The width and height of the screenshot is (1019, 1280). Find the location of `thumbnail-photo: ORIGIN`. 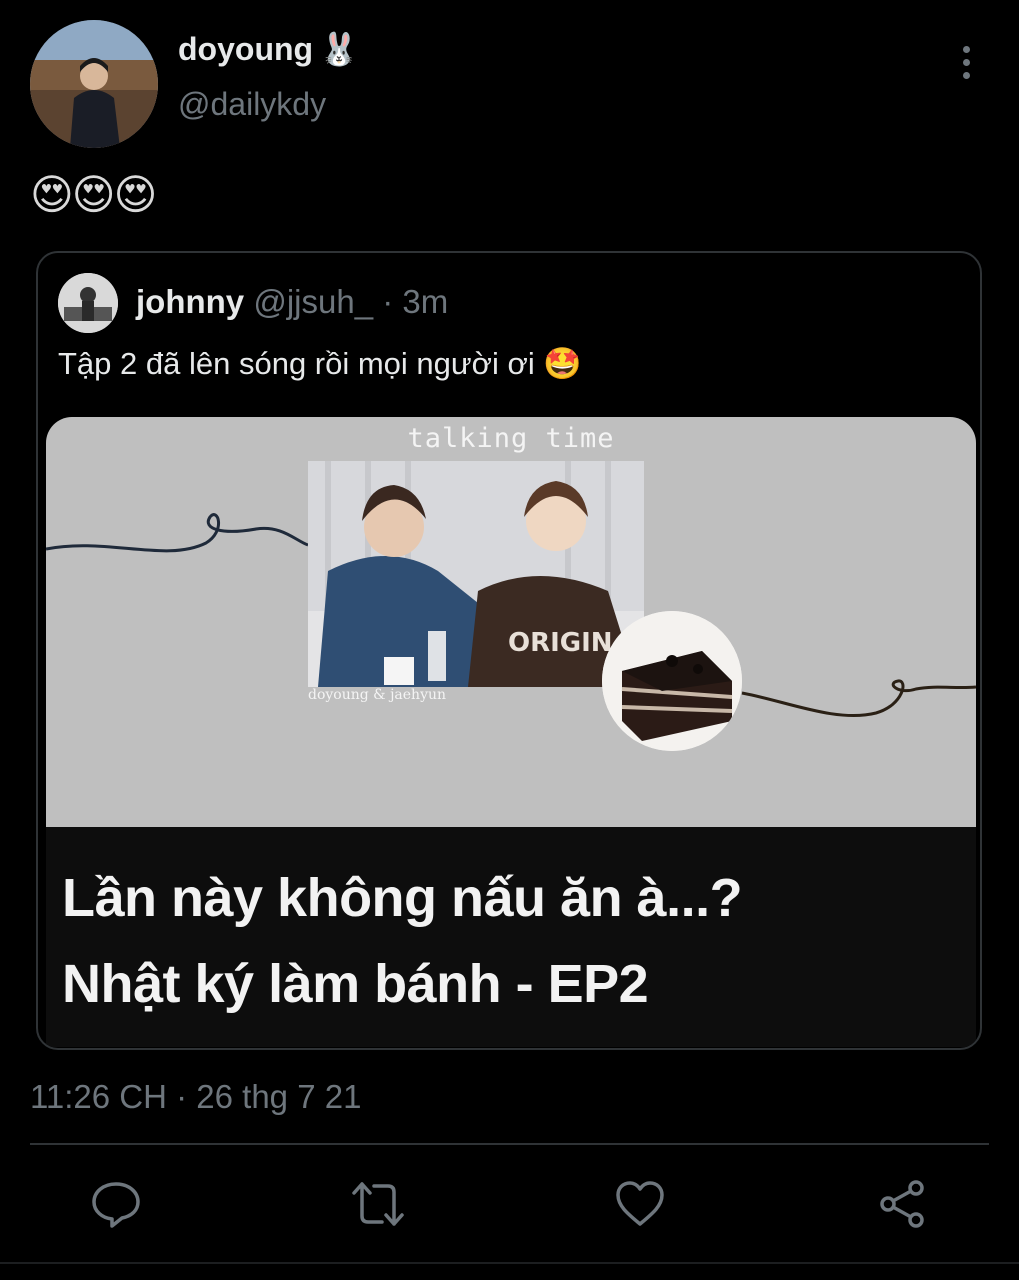

thumbnail-photo: ORIGIN is located at coordinates (476, 574).